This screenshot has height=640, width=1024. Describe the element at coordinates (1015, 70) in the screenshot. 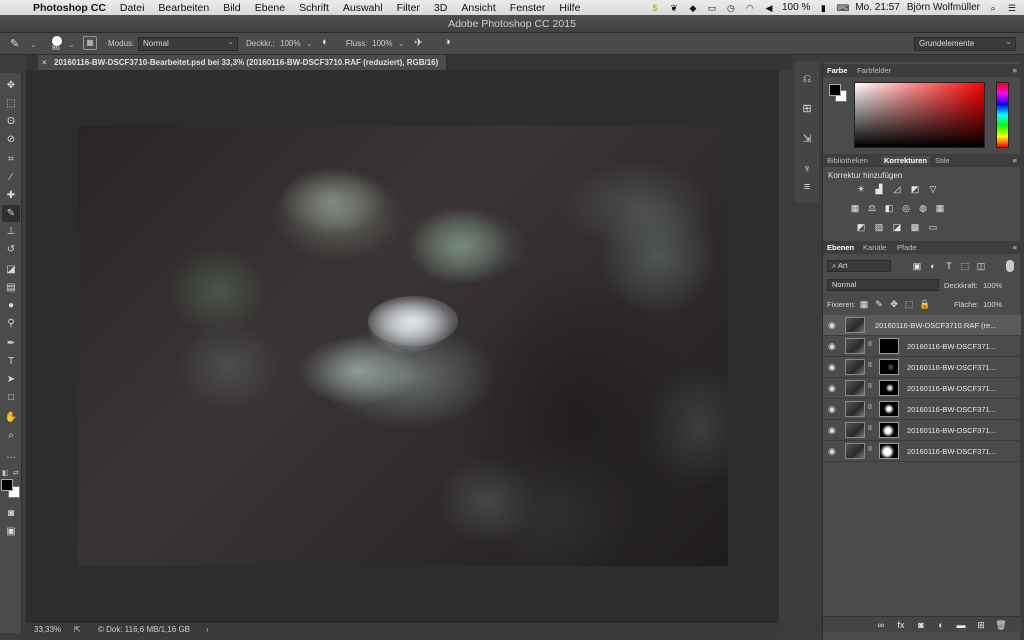

I see `color-panel-menu-icon: ≡` at that location.